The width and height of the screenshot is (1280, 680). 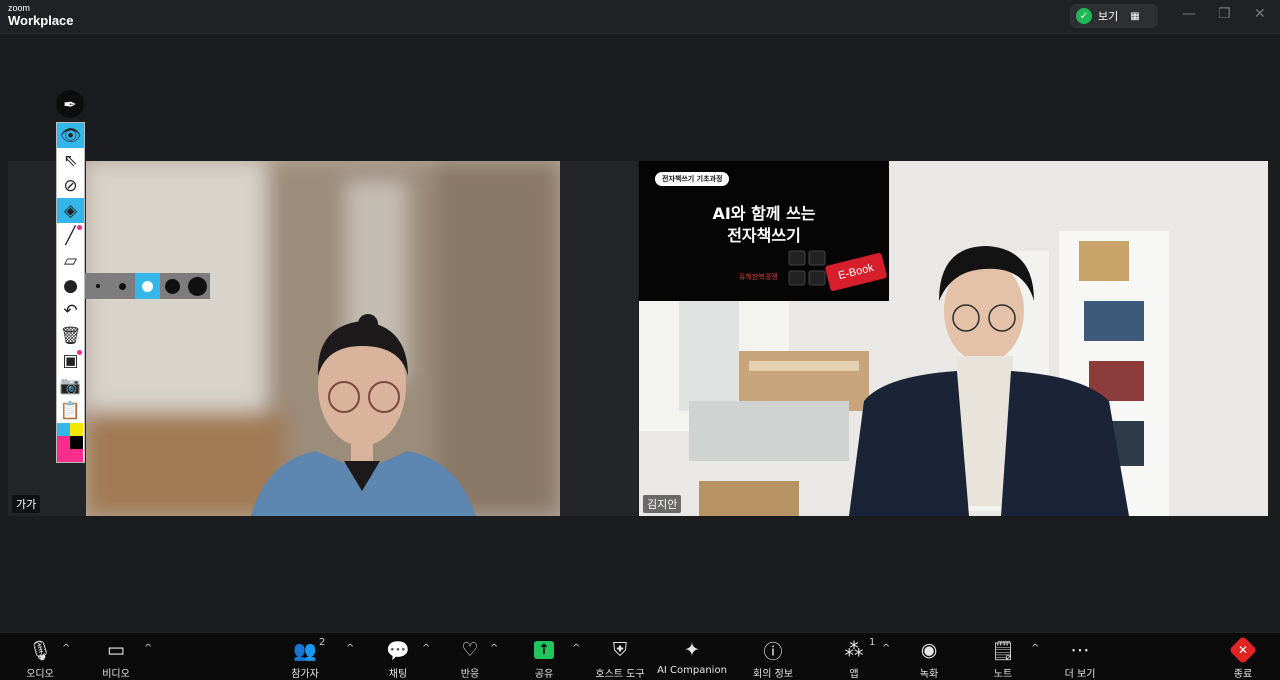 I want to click on video-label: 비디오, so click(x=116, y=674).